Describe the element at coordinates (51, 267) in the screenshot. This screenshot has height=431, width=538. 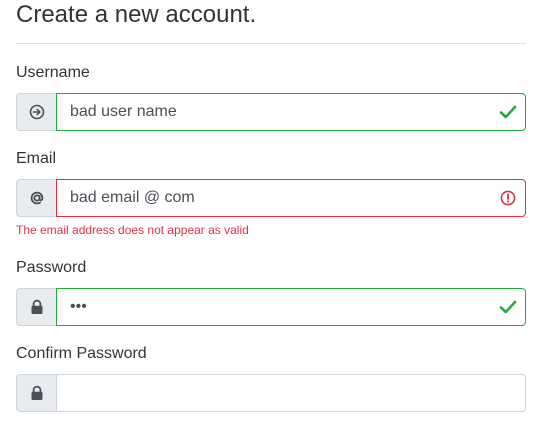
I see `password-label: Password` at that location.